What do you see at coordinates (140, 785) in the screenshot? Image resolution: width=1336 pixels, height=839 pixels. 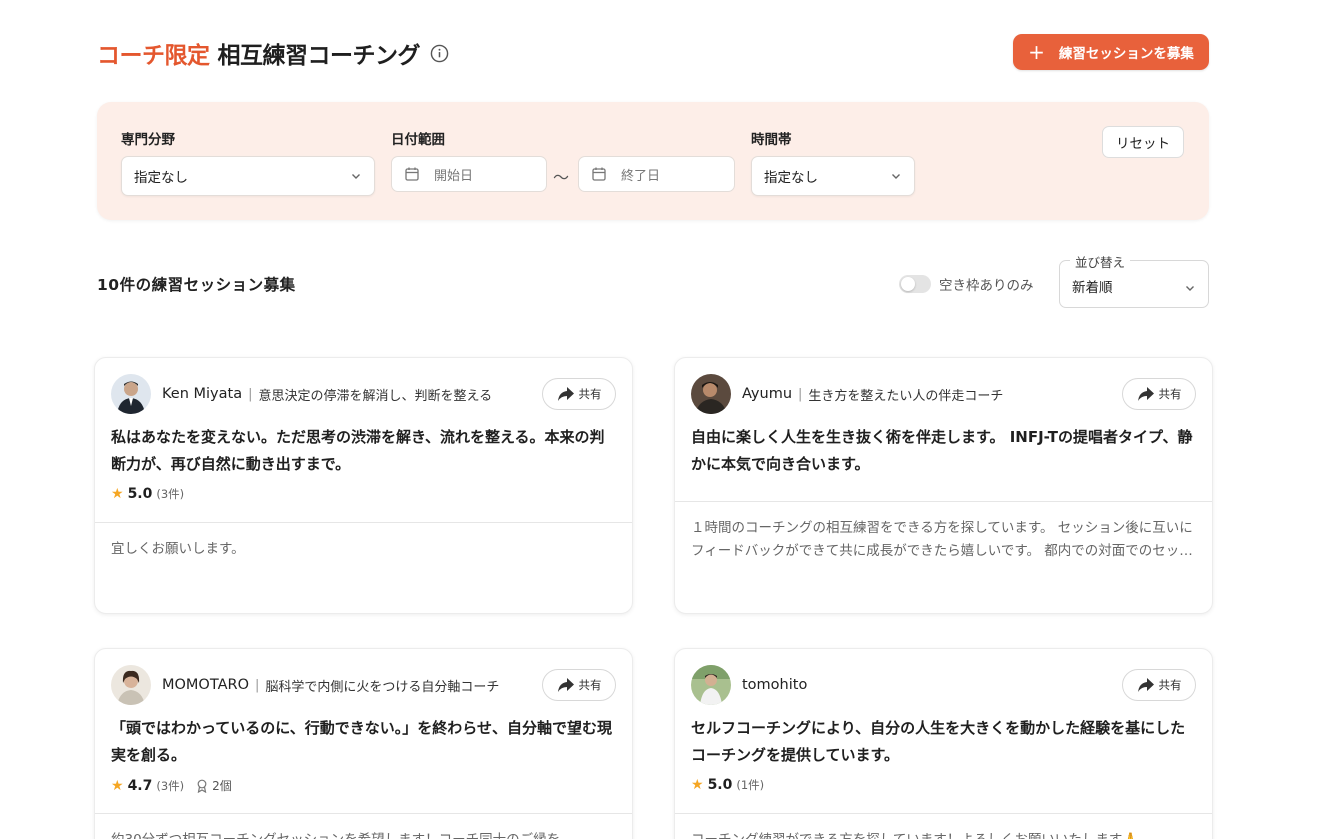 I see `rating-score: 4.7` at bounding box center [140, 785].